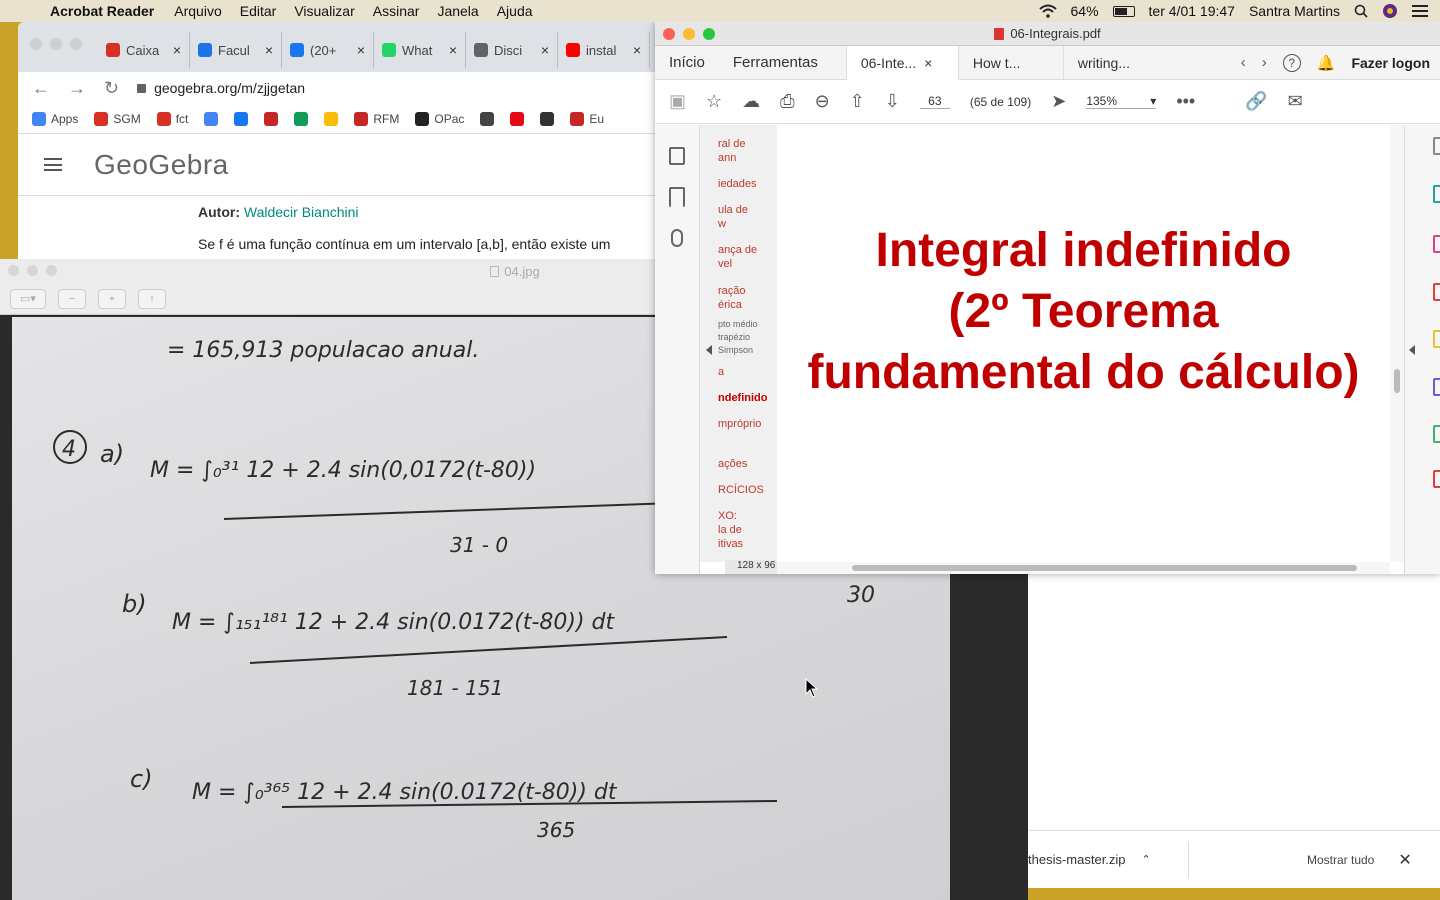 The width and height of the screenshot is (1440, 900). Describe the element at coordinates (892, 101) in the screenshot. I see `next-page-icon: ⇩` at that location.